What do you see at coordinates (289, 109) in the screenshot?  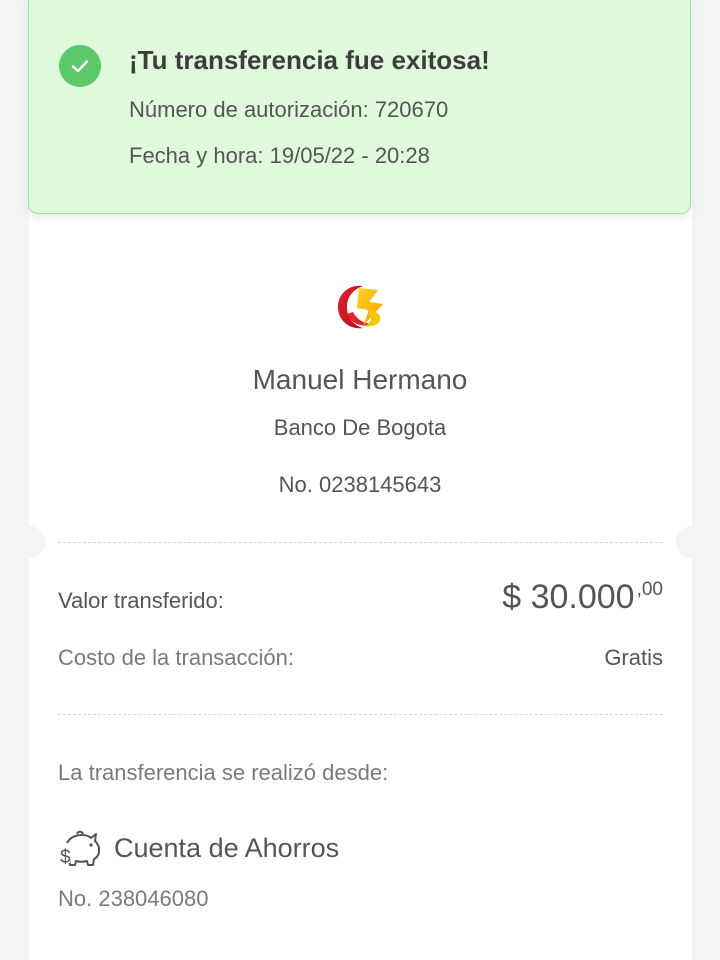 I see `authorization-number: Número de autorización: 720670` at bounding box center [289, 109].